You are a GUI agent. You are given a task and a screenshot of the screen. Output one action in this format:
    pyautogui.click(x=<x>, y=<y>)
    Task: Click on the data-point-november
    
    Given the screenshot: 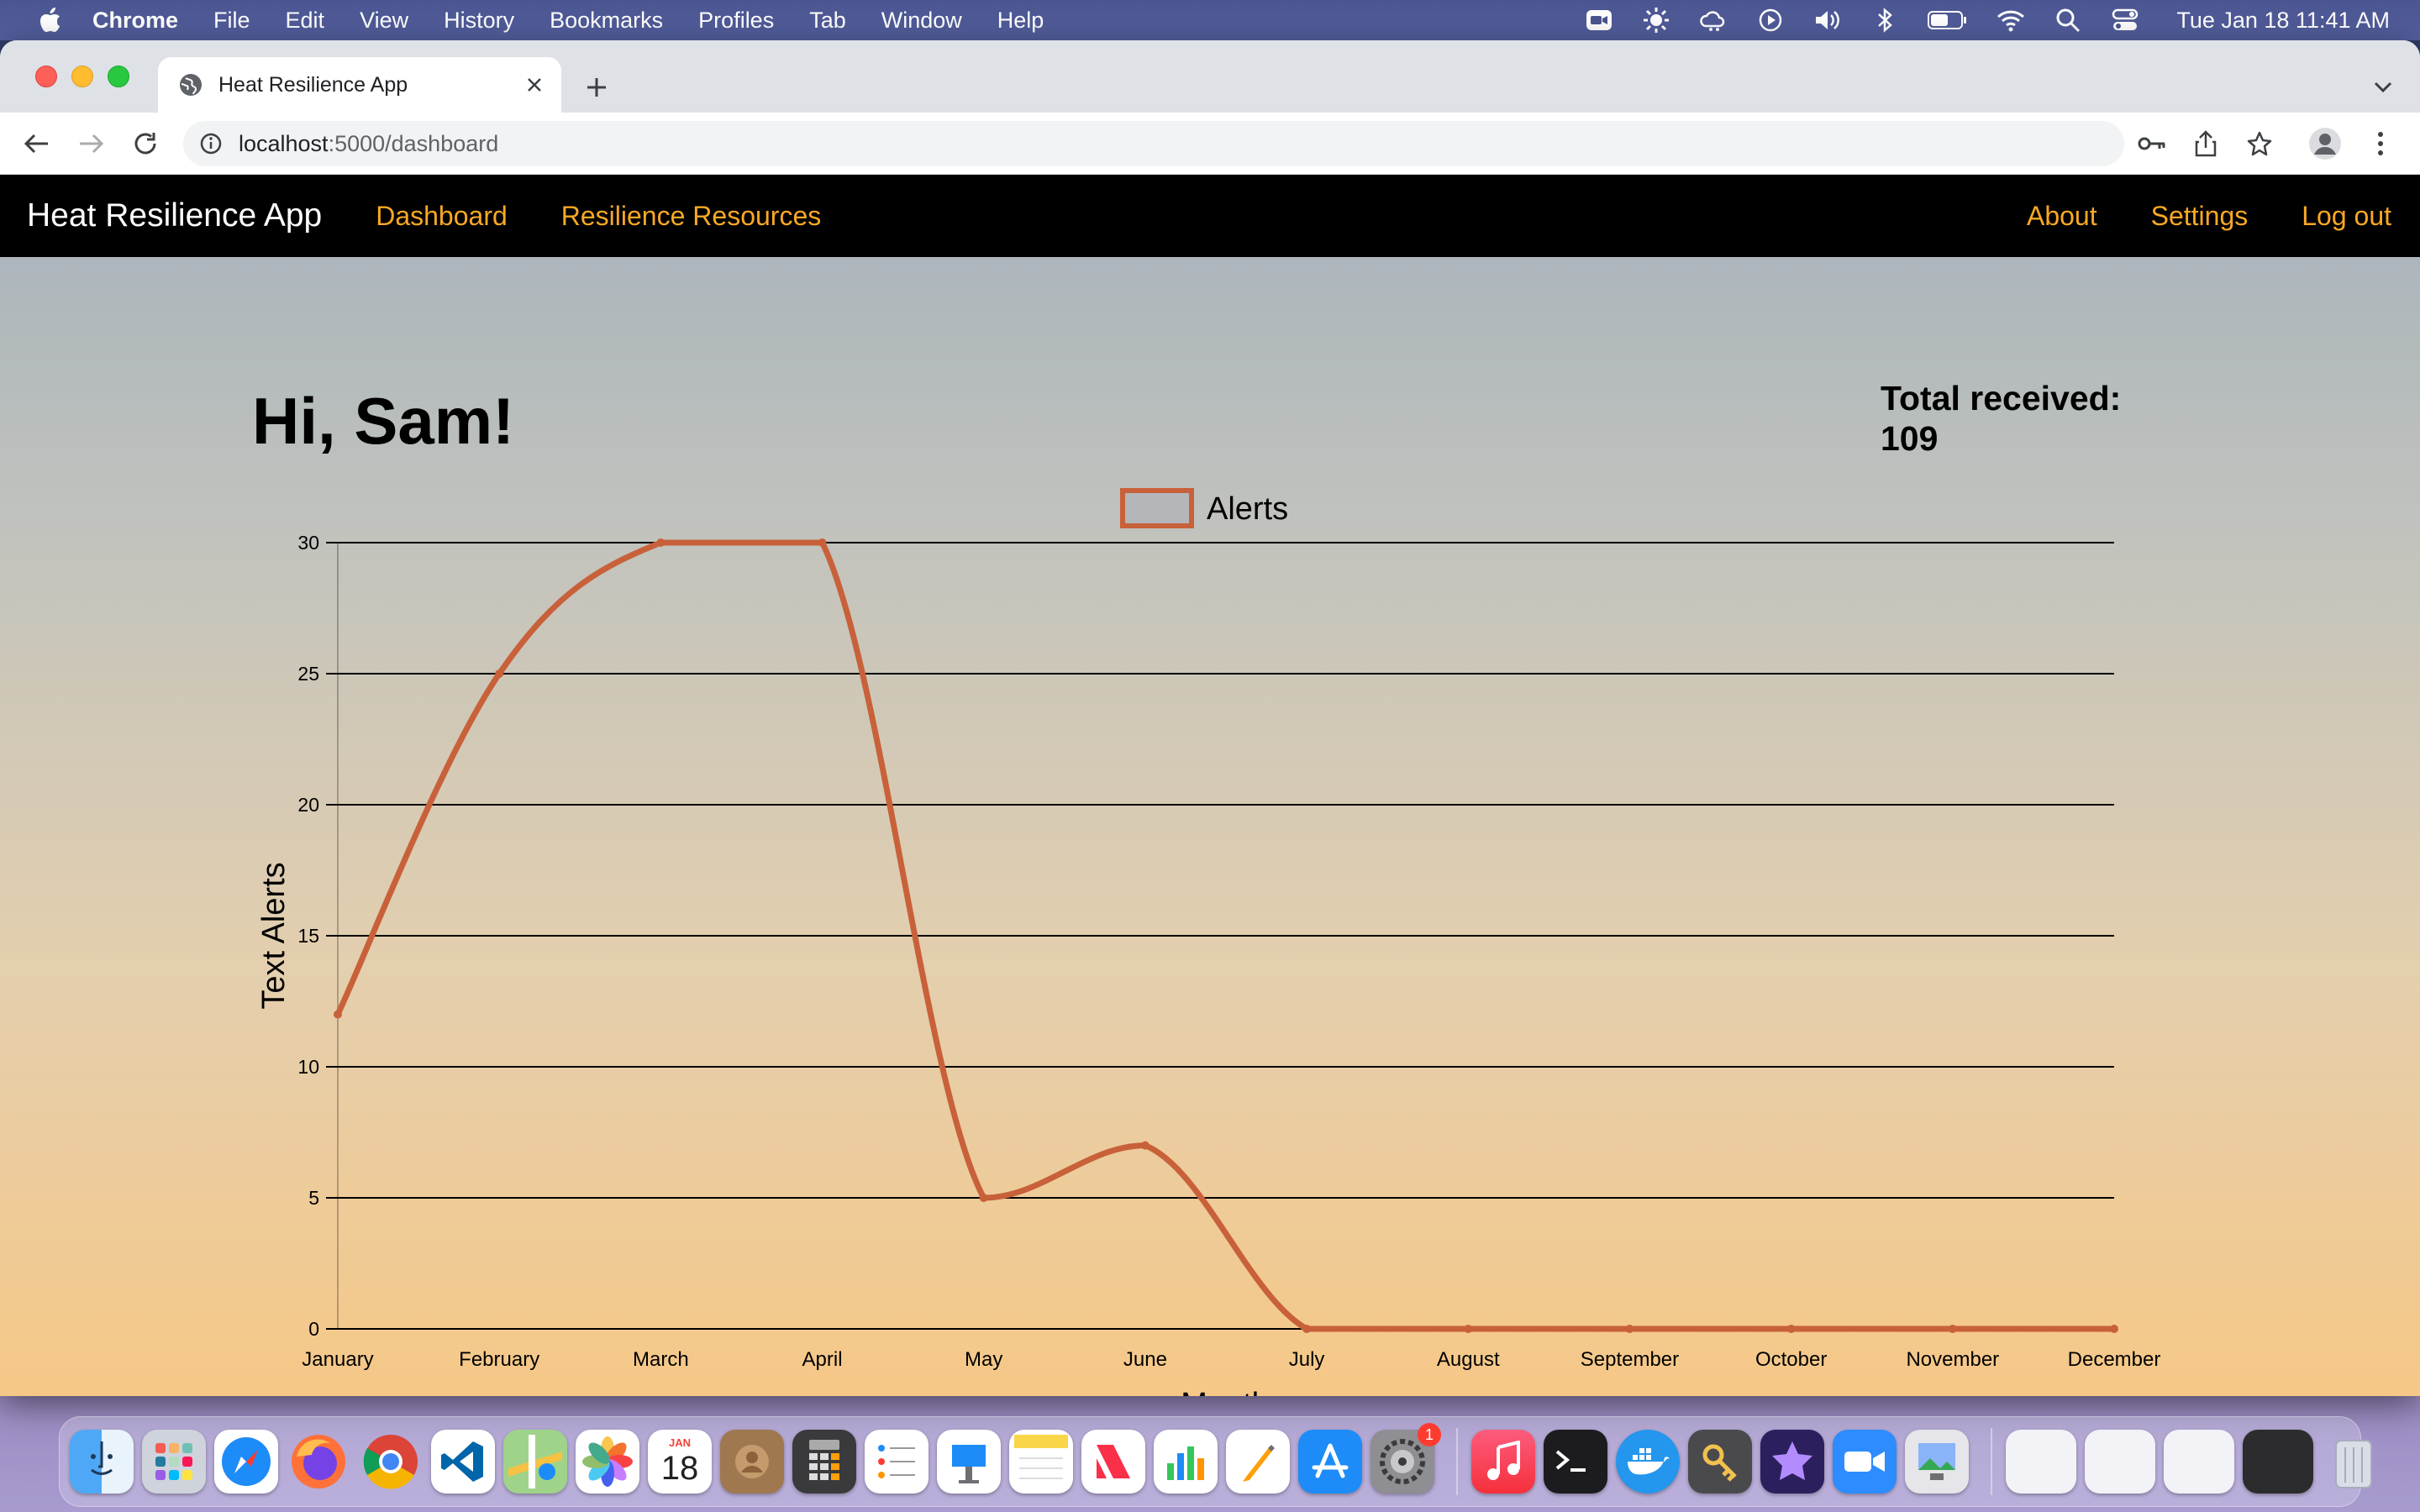 What is the action you would take?
    pyautogui.click(x=1952, y=1329)
    